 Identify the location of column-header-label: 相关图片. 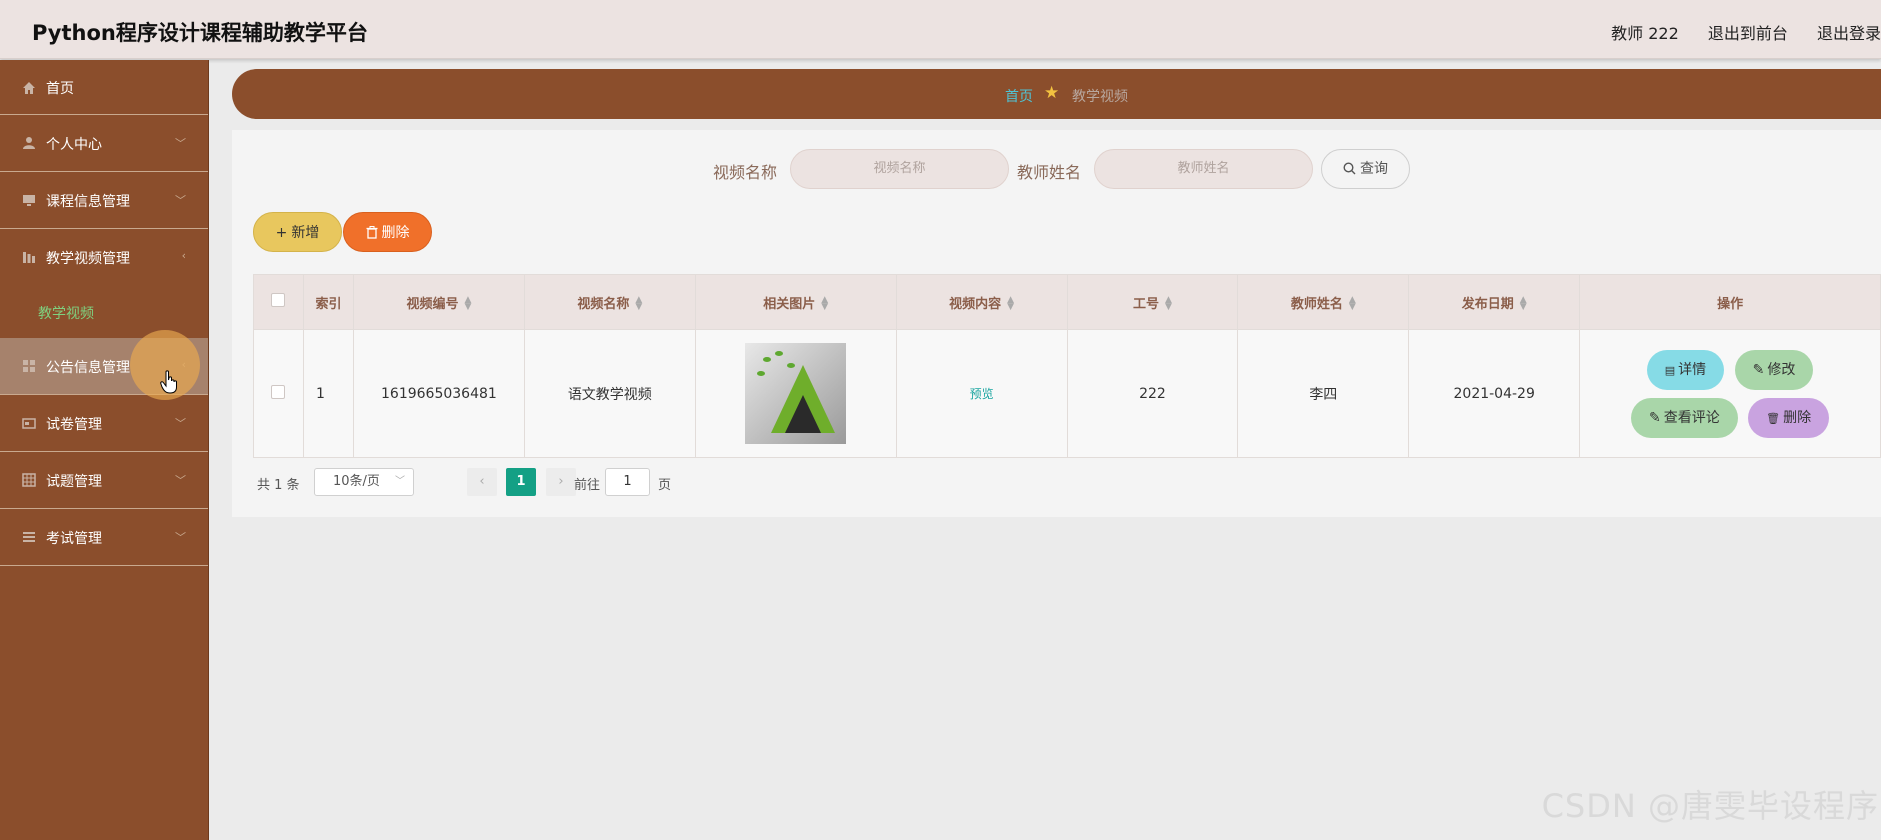
(789, 304).